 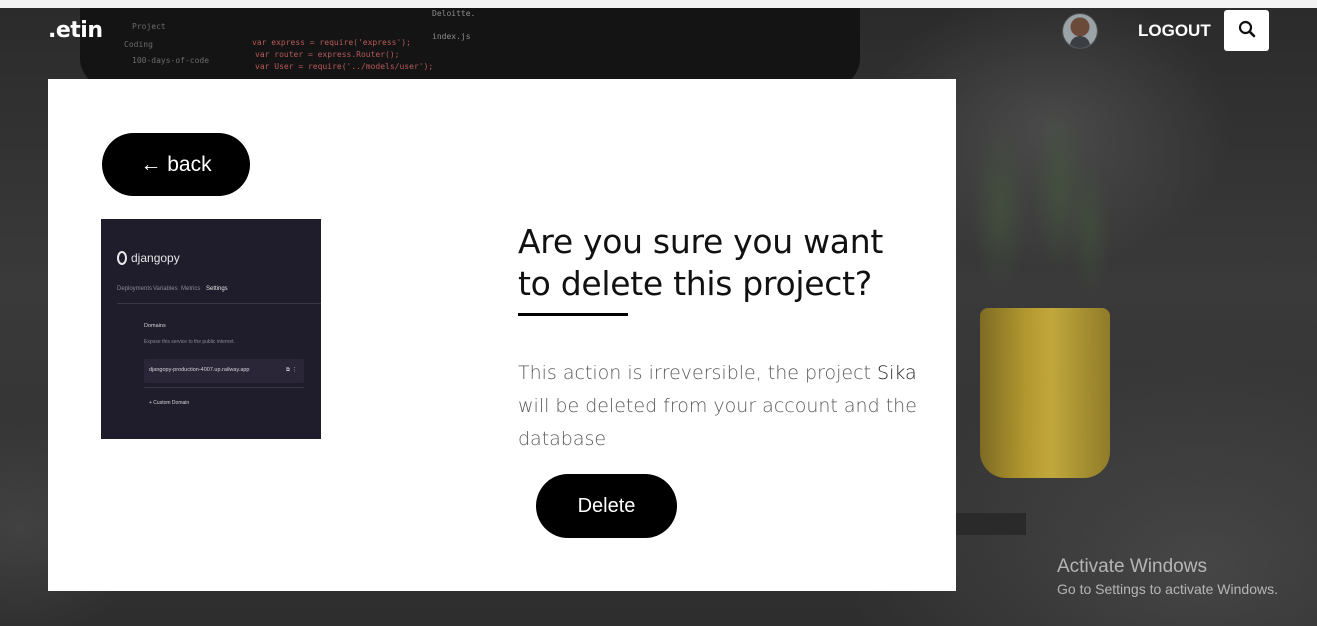 I want to click on search-icon, so click(x=1247, y=30).